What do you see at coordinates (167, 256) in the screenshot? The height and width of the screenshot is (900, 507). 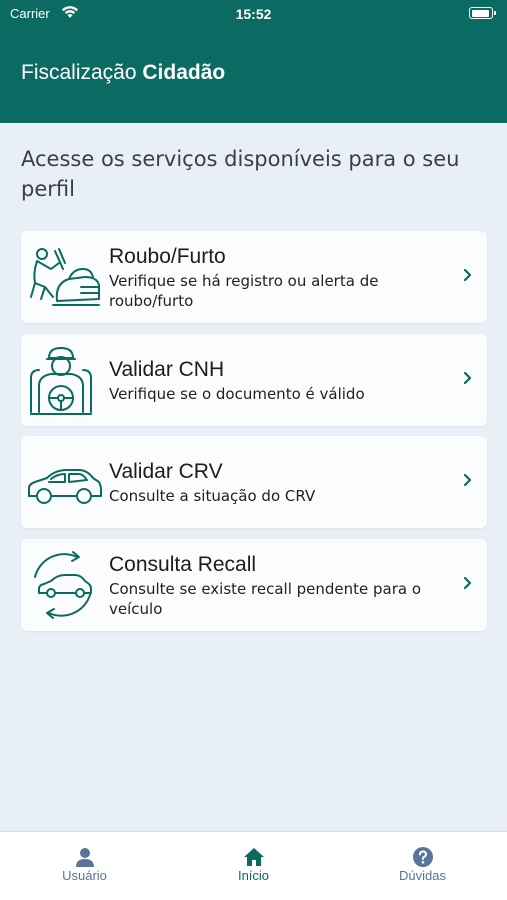 I see `service-title: Roubo/Furto` at bounding box center [167, 256].